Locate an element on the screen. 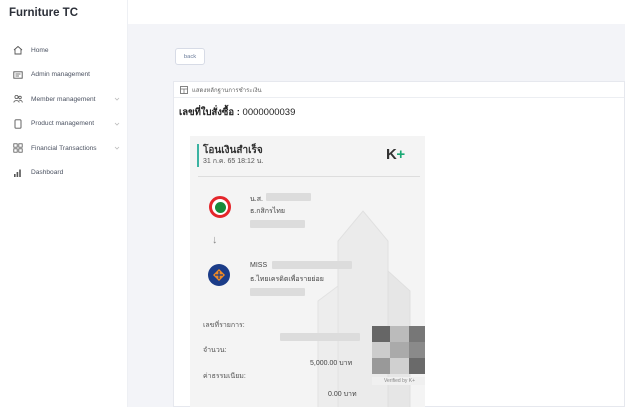 The width and height of the screenshot is (625, 407). sender-account-redacted is located at coordinates (277, 224).